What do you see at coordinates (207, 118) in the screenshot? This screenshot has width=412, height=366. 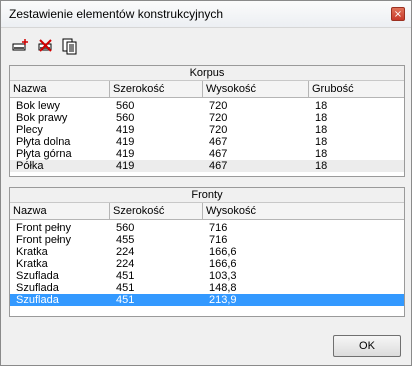 I see `table-row: Bok prawy 560 720 18` at bounding box center [207, 118].